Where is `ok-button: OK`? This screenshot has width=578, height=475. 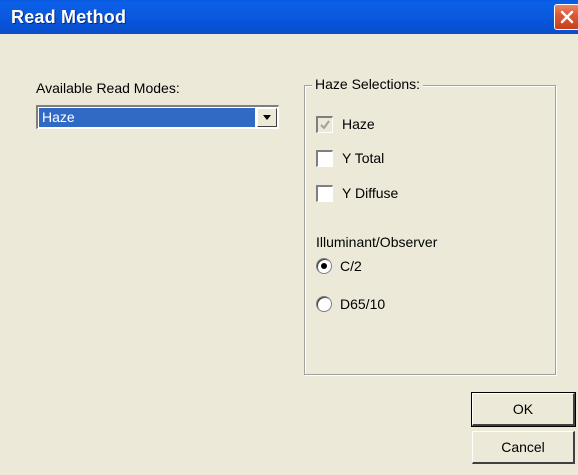
ok-button: OK is located at coordinates (523, 409).